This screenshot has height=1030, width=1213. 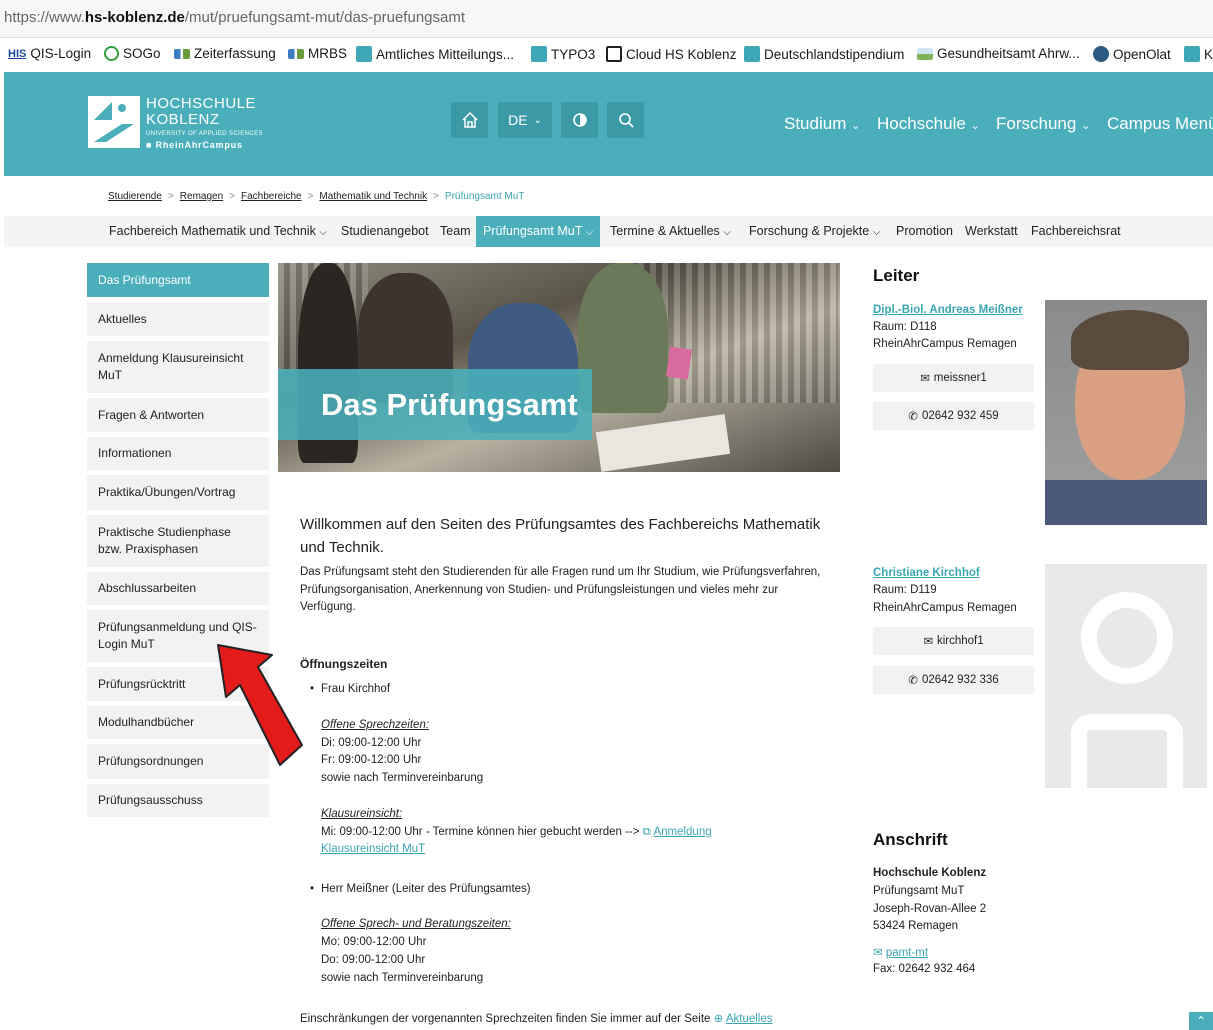 What do you see at coordinates (563, 54) in the screenshot?
I see `bookmark-typo3: TYPO3` at bounding box center [563, 54].